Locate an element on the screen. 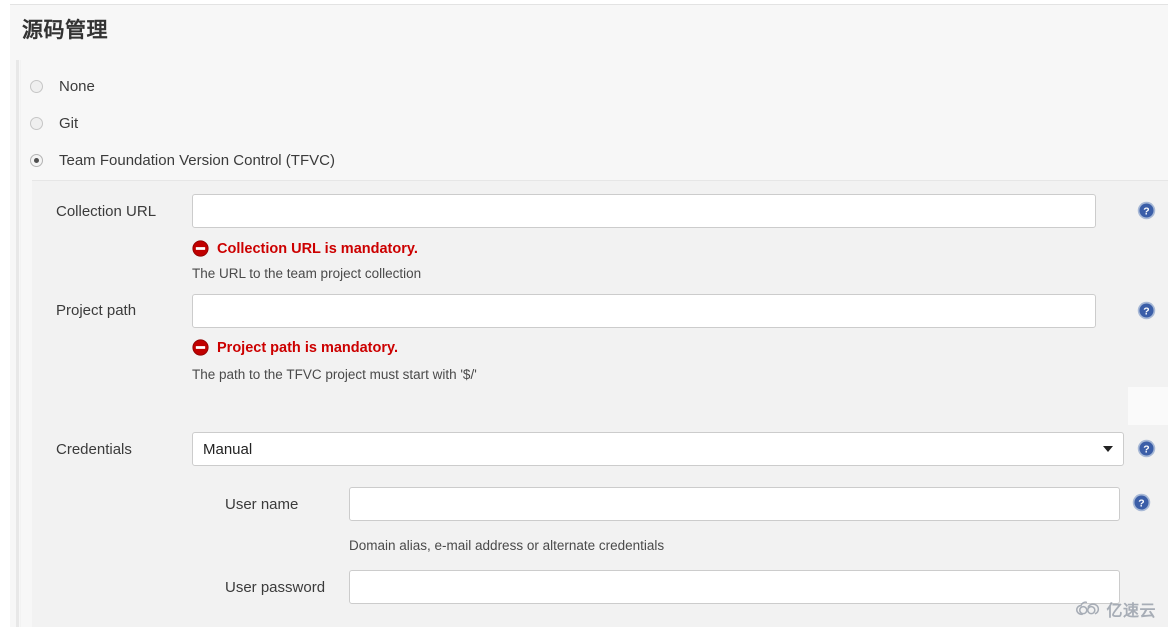 The width and height of the screenshot is (1168, 627). help-circle-icon-credentials: ? is located at coordinates (1146, 448).